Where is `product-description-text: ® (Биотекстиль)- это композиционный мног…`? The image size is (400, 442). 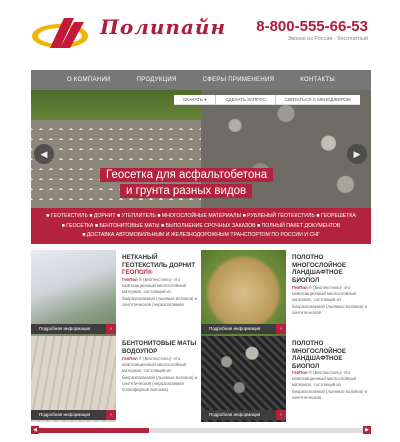 product-description-text: ® (Биотекстиль)- это композиционный мног… is located at coordinates (160, 374).